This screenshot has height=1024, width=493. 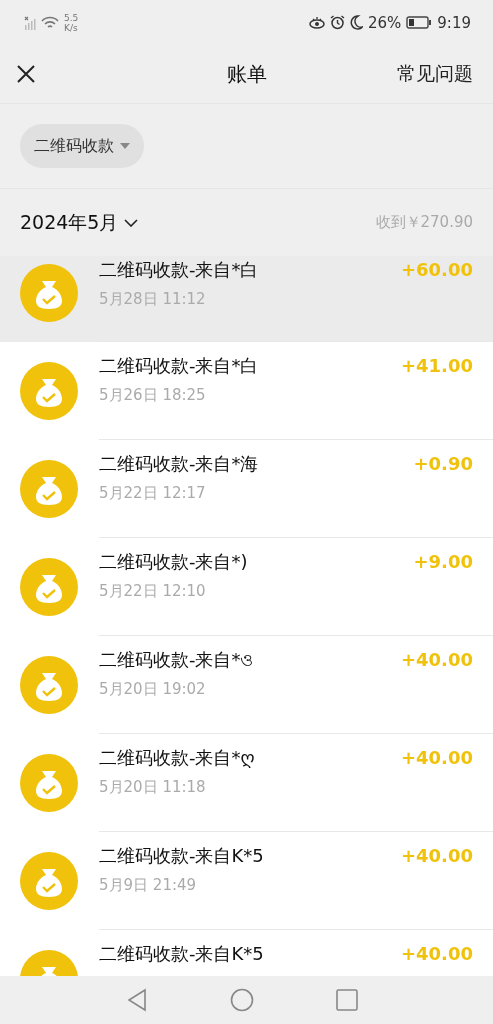 What do you see at coordinates (136, 1000) in the screenshot?
I see `back-icon` at bounding box center [136, 1000].